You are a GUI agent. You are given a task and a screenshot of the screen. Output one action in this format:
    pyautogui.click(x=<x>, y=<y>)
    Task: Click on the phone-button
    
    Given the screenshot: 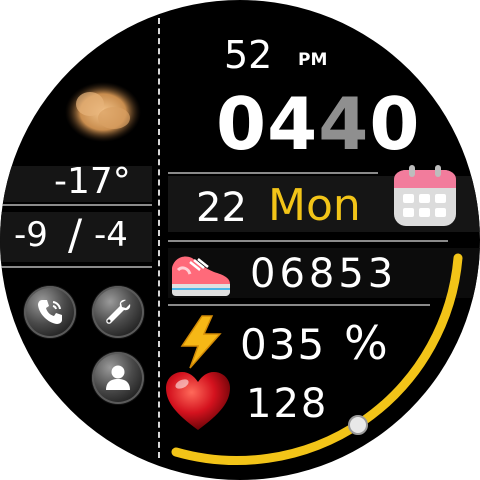 What is the action you would take?
    pyautogui.click(x=50, y=312)
    